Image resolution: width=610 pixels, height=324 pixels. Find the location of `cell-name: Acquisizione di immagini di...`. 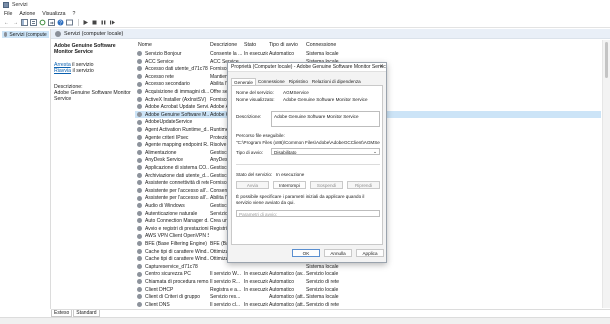

cell-name: Acquisizione di immagini di... is located at coordinates (177, 92).